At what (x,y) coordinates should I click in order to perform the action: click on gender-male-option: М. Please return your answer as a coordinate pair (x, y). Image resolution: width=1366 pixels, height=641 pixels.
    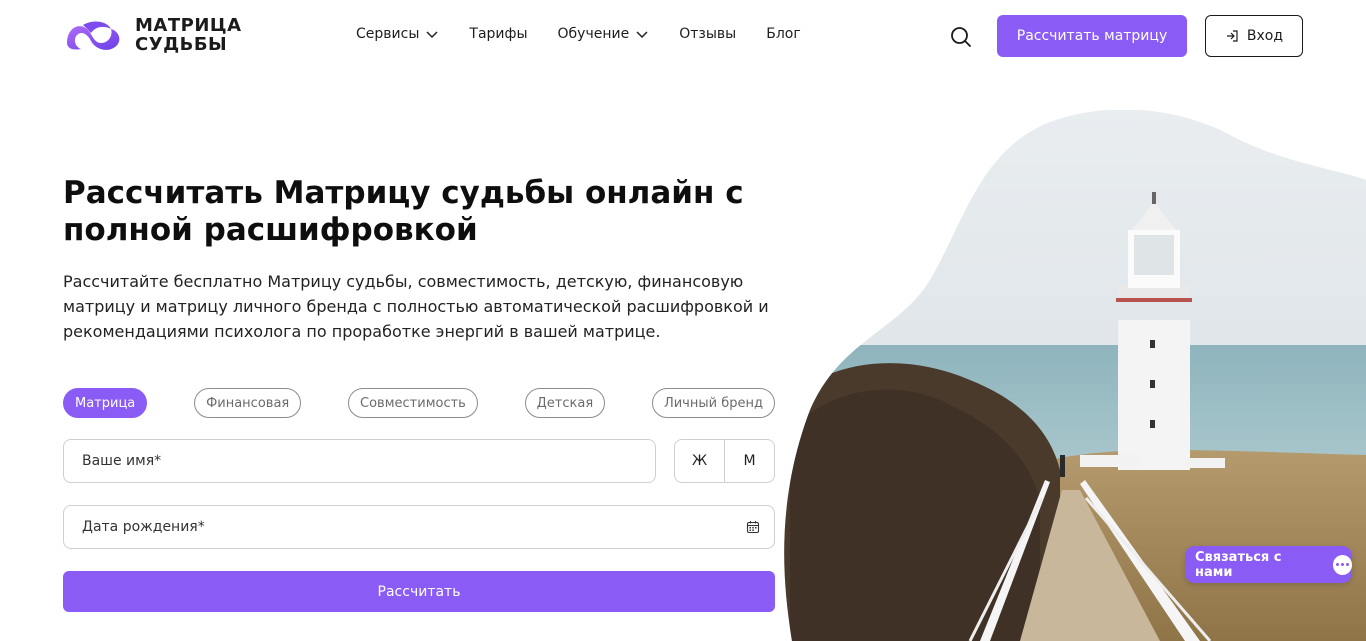
    Looking at the image, I should click on (749, 461).